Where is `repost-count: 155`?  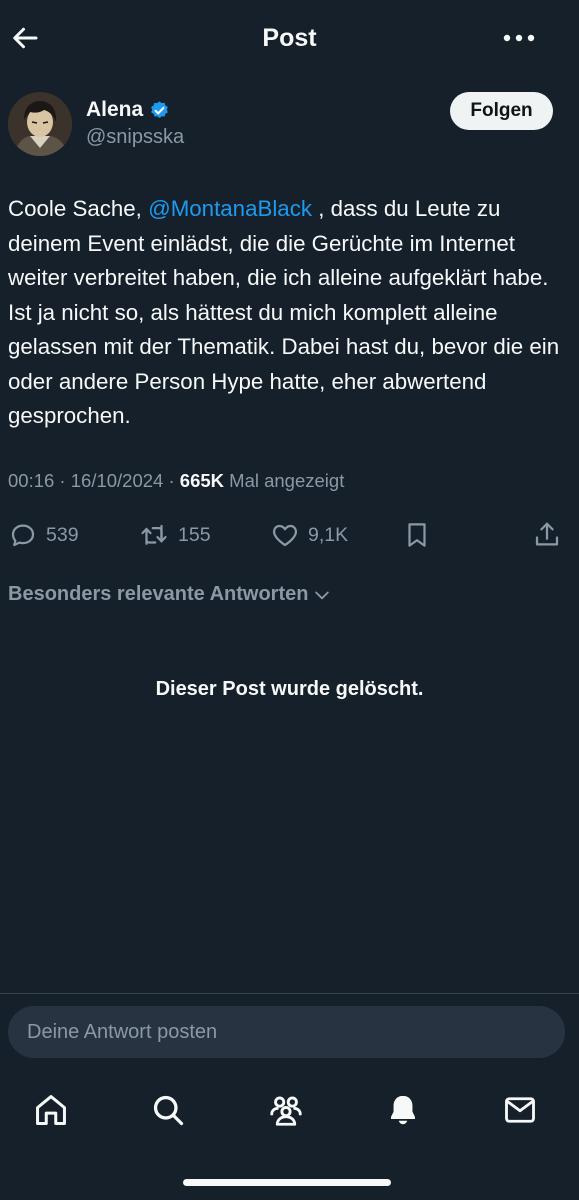
repost-count: 155 is located at coordinates (194, 534).